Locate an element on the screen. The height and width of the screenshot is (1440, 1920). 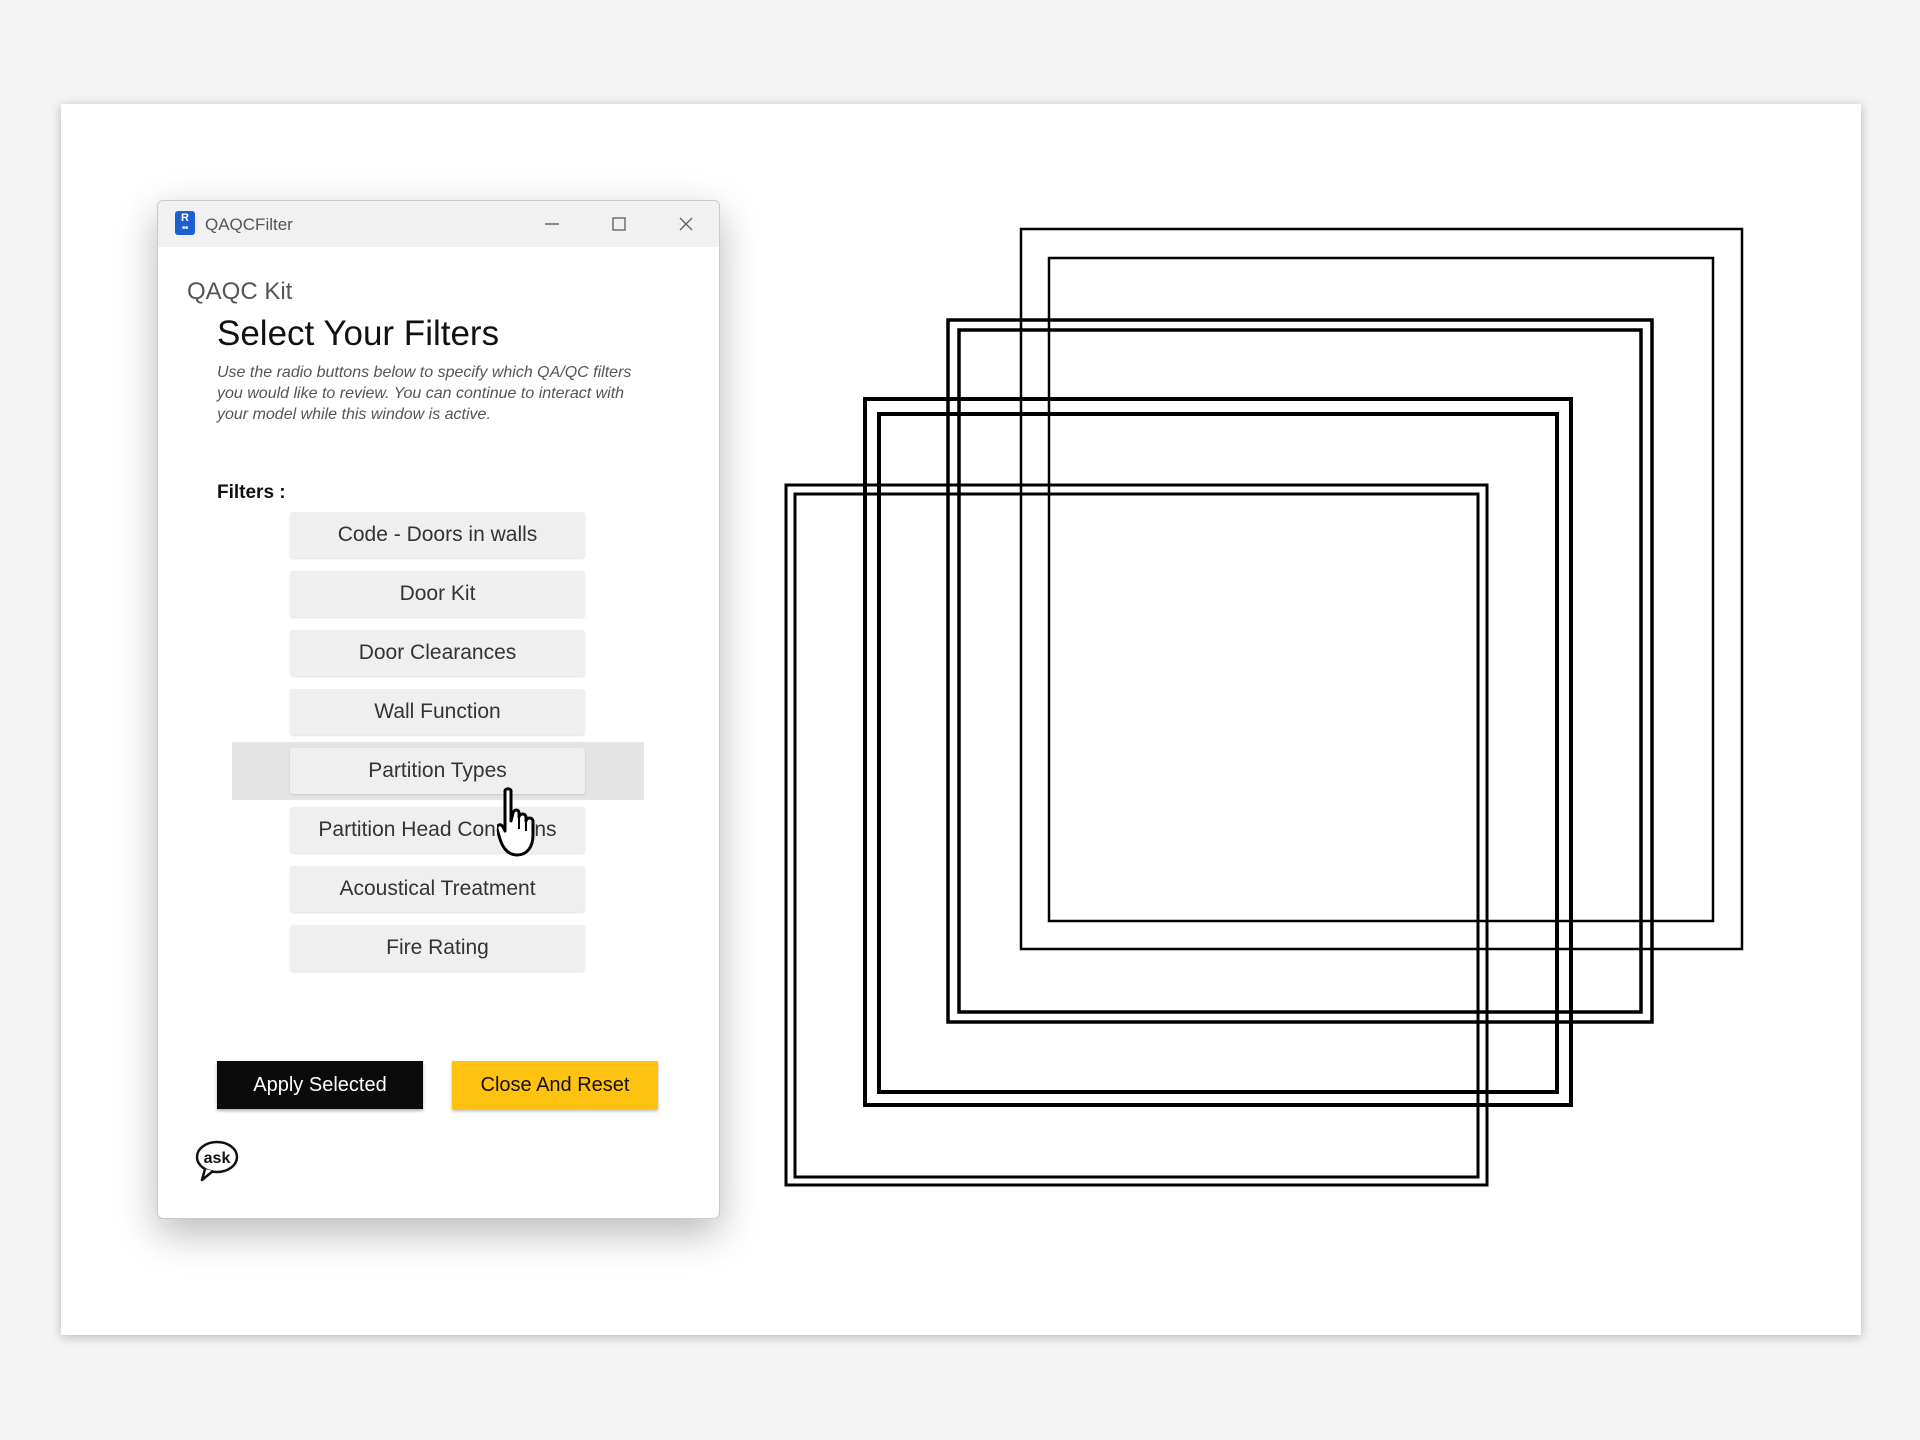
maximize-icon is located at coordinates (619, 224).